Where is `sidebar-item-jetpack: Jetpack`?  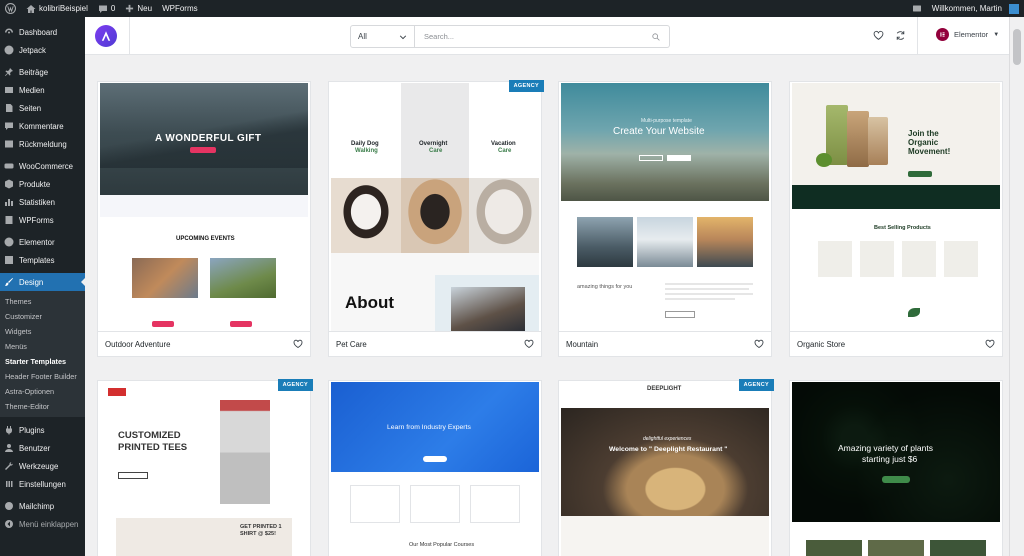
sidebar-item-jetpack: Jetpack is located at coordinates (42, 50).